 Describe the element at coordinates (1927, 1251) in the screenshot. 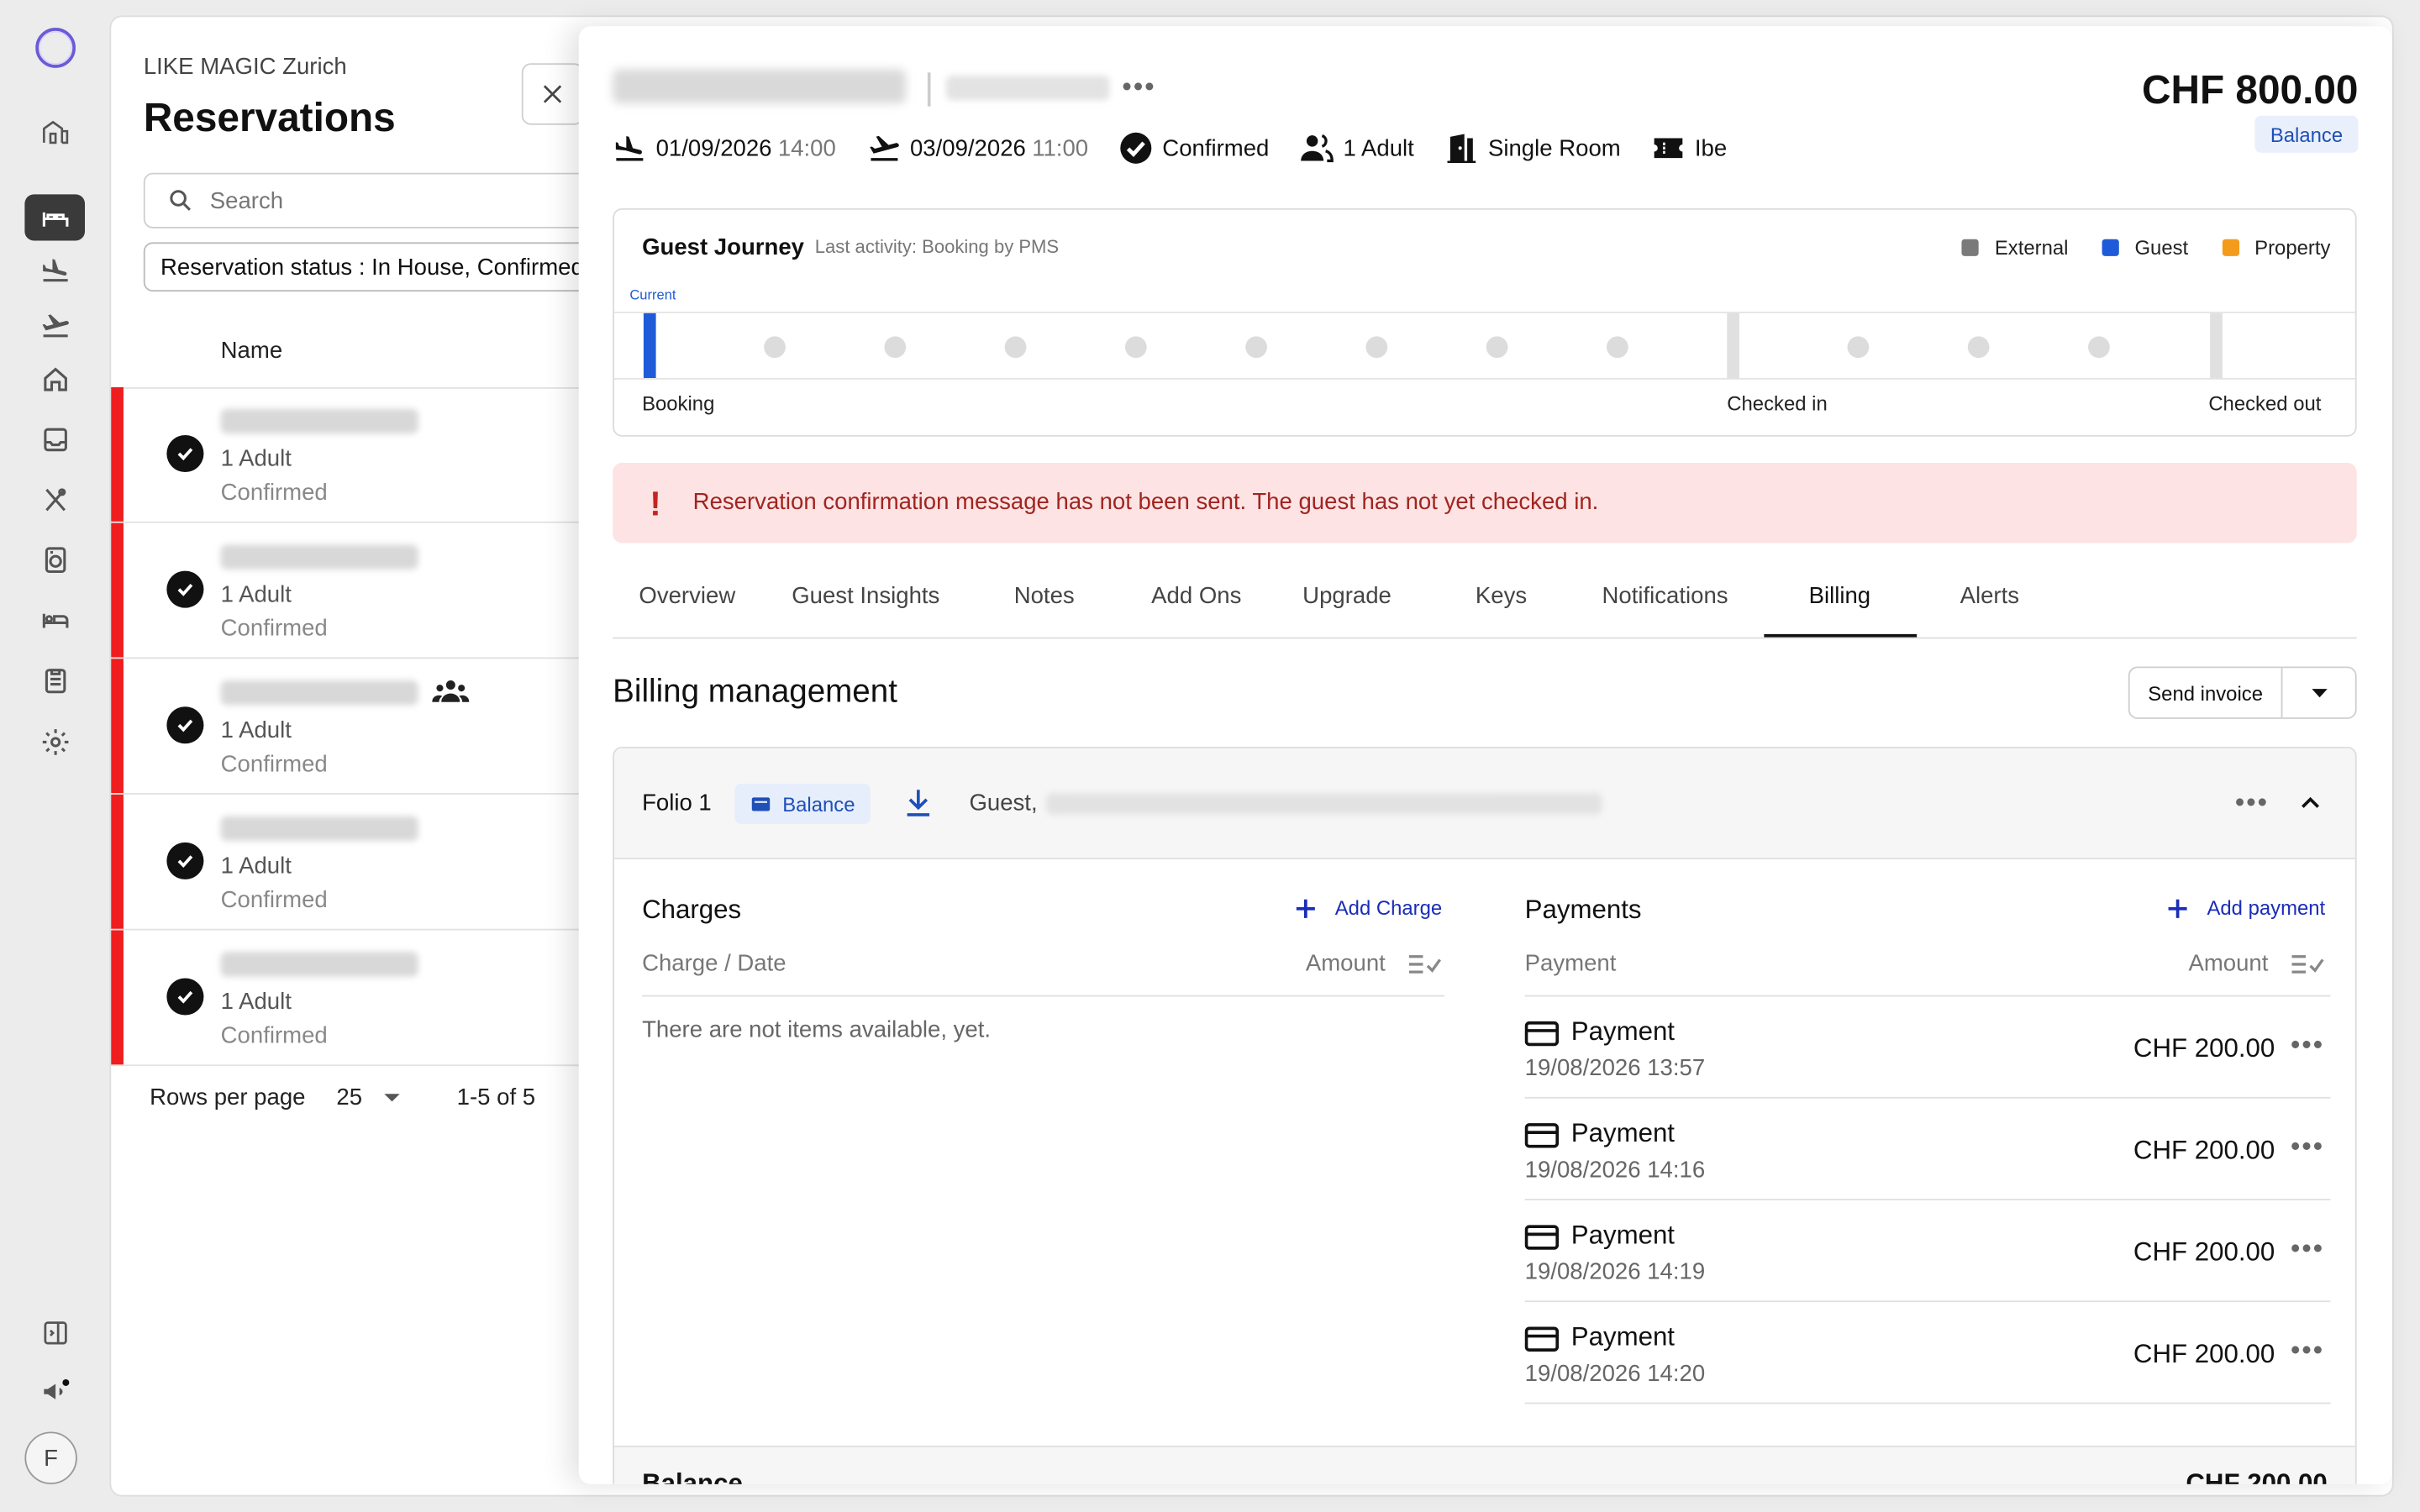

I see `payment-row: Payment 19/08/2026 14:19 CHF 200.00 •••` at that location.